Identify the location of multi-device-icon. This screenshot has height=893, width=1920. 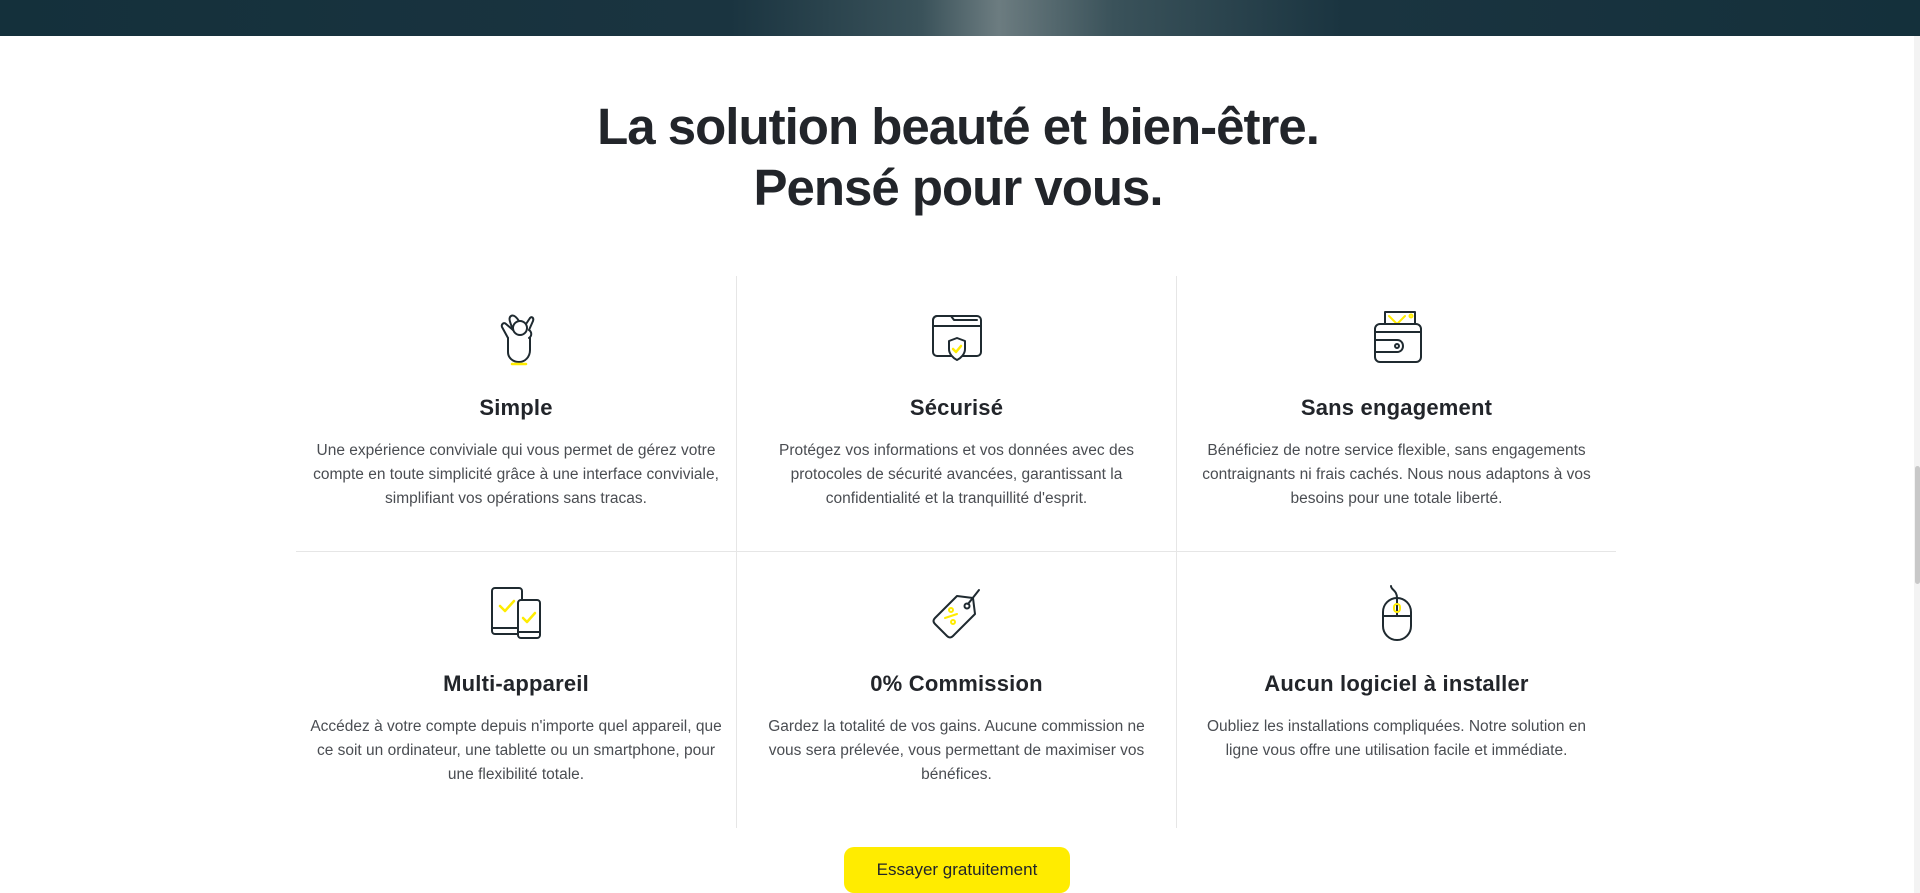
(516, 614).